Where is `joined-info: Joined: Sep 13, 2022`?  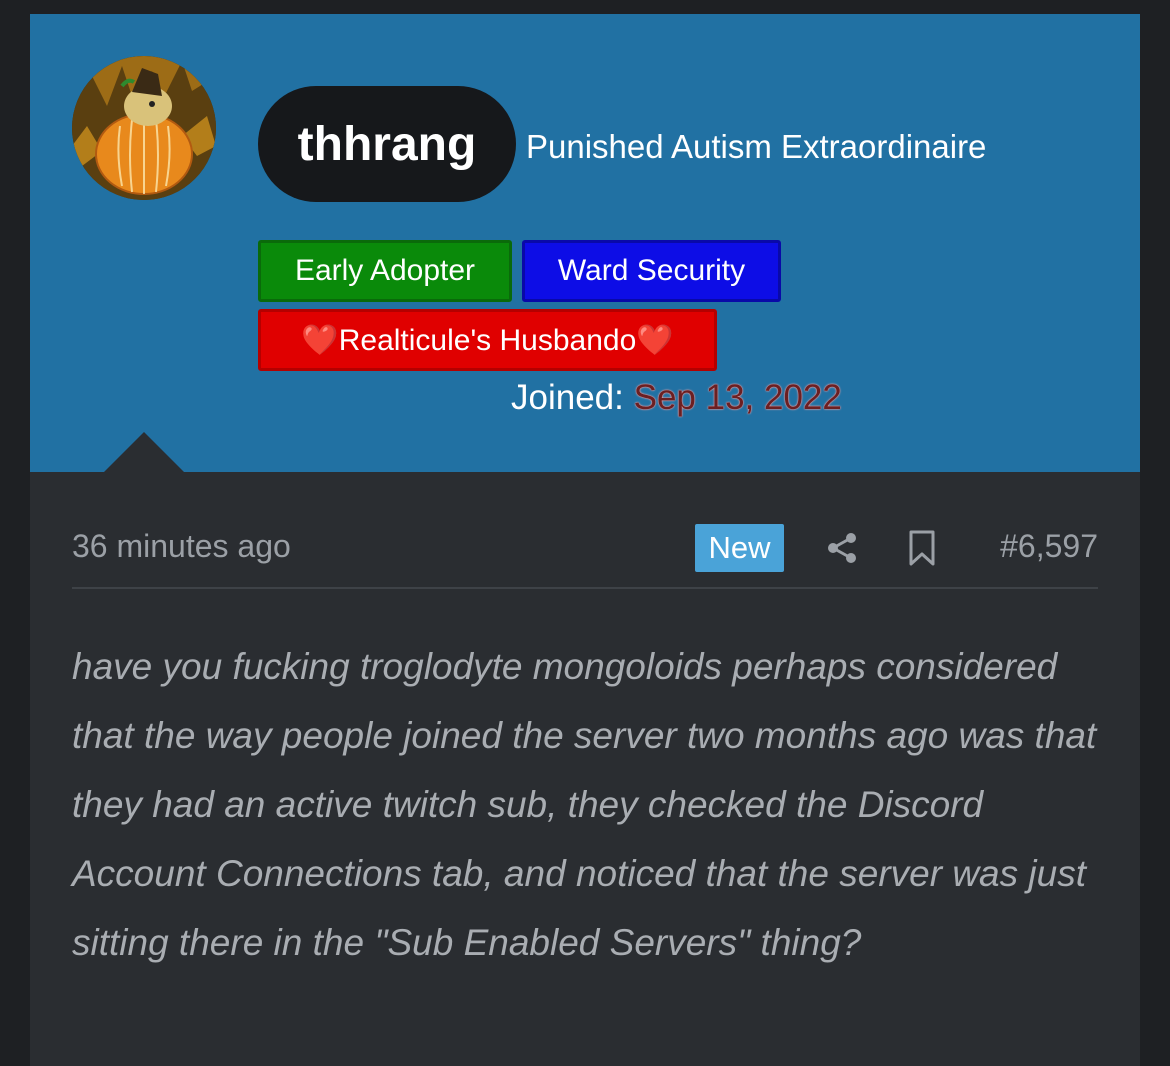 joined-info: Joined: Sep 13, 2022 is located at coordinates (676, 398).